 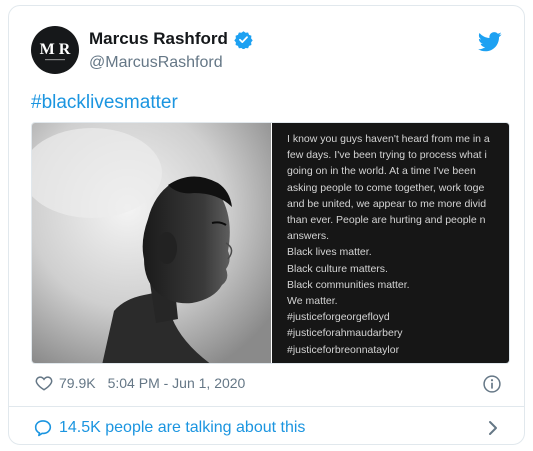 What do you see at coordinates (266, 406) in the screenshot?
I see `divider` at bounding box center [266, 406].